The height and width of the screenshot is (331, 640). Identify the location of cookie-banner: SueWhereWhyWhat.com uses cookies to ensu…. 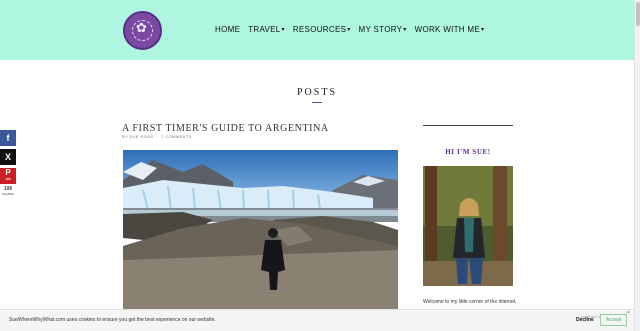
(317, 320).